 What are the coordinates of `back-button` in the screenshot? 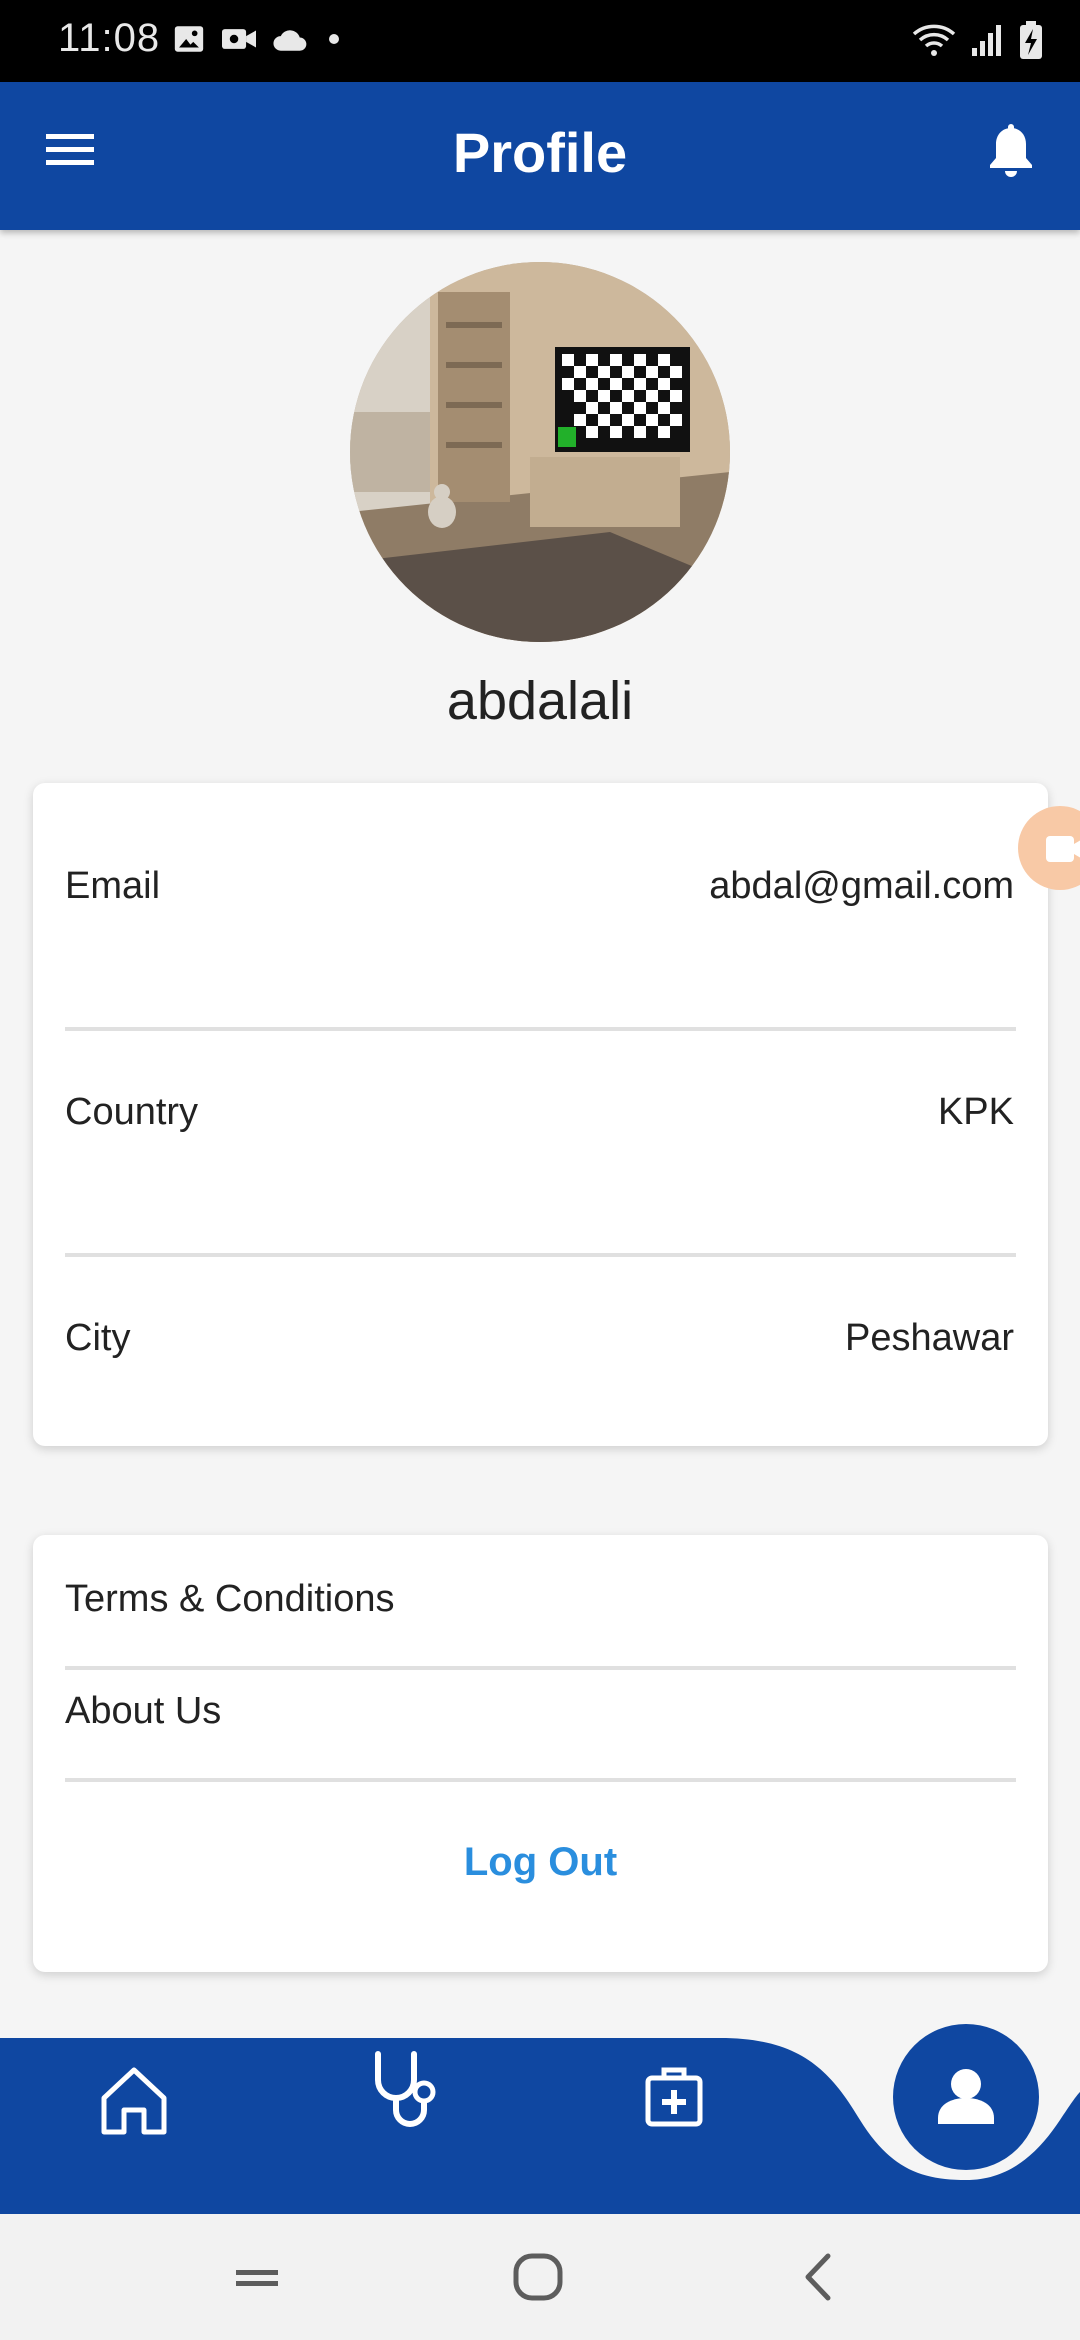 It's located at (818, 2279).